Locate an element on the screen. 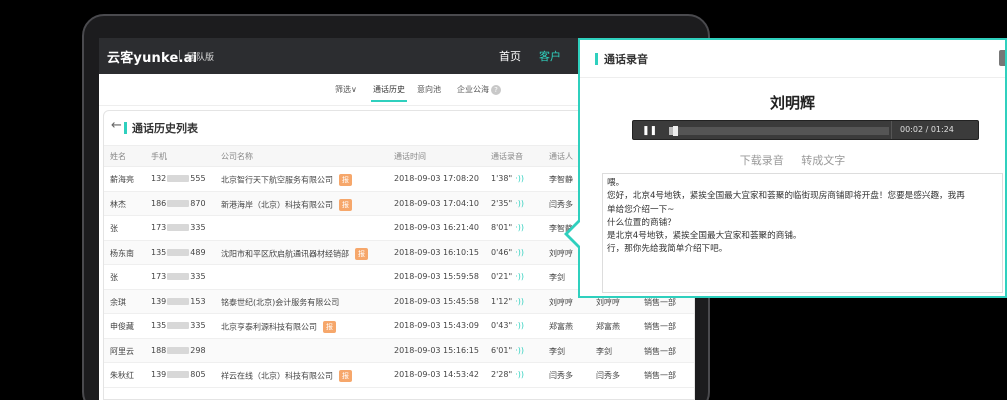  cell-caller: 闫秀多 is located at coordinates (561, 375).